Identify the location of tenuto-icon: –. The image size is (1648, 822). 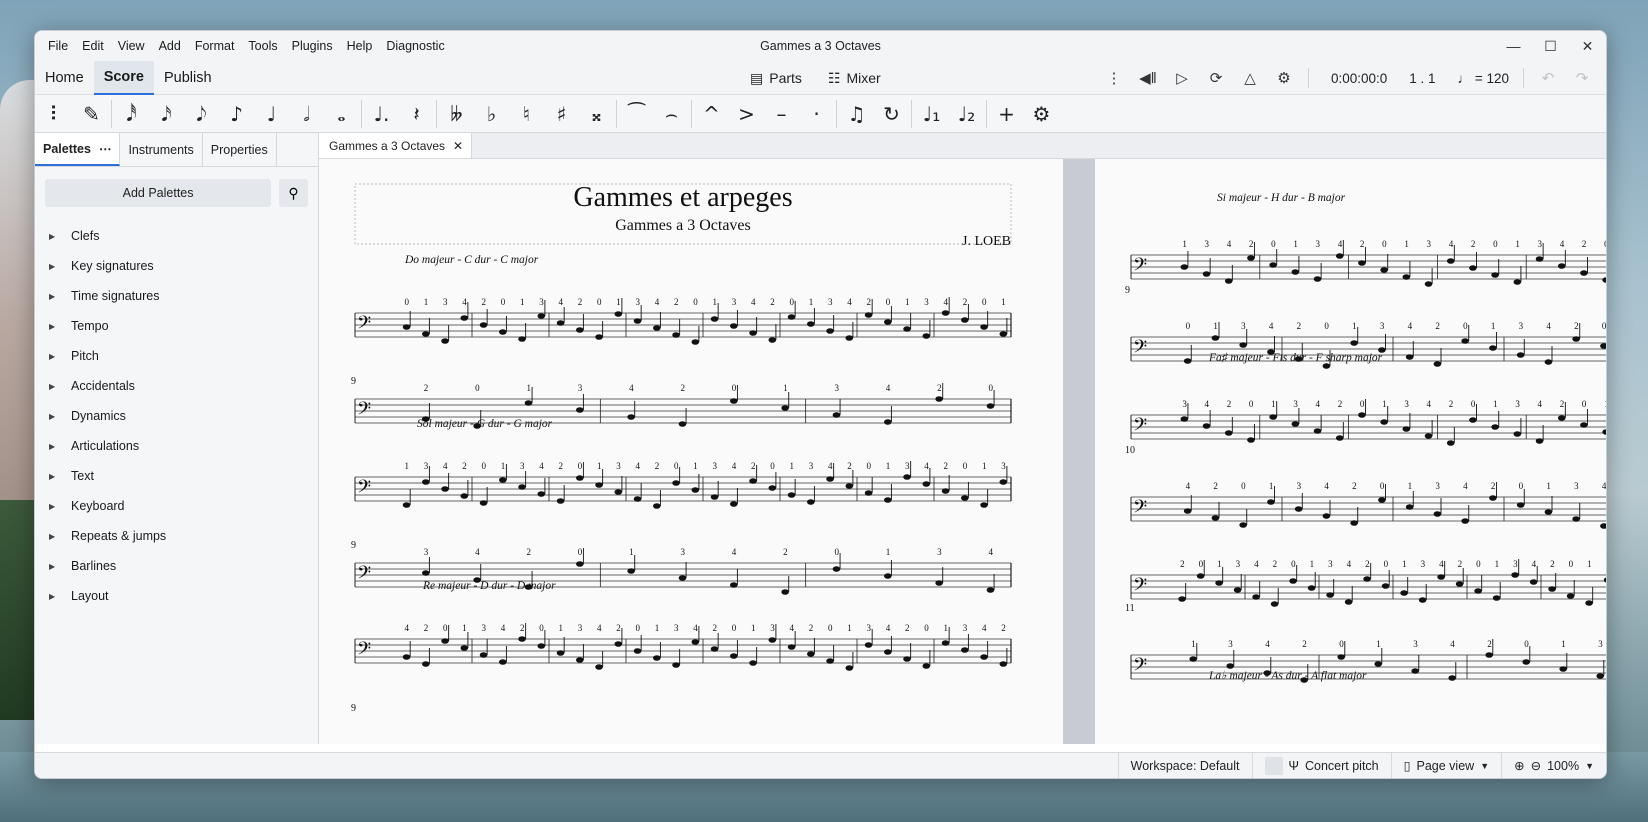
(781, 114).